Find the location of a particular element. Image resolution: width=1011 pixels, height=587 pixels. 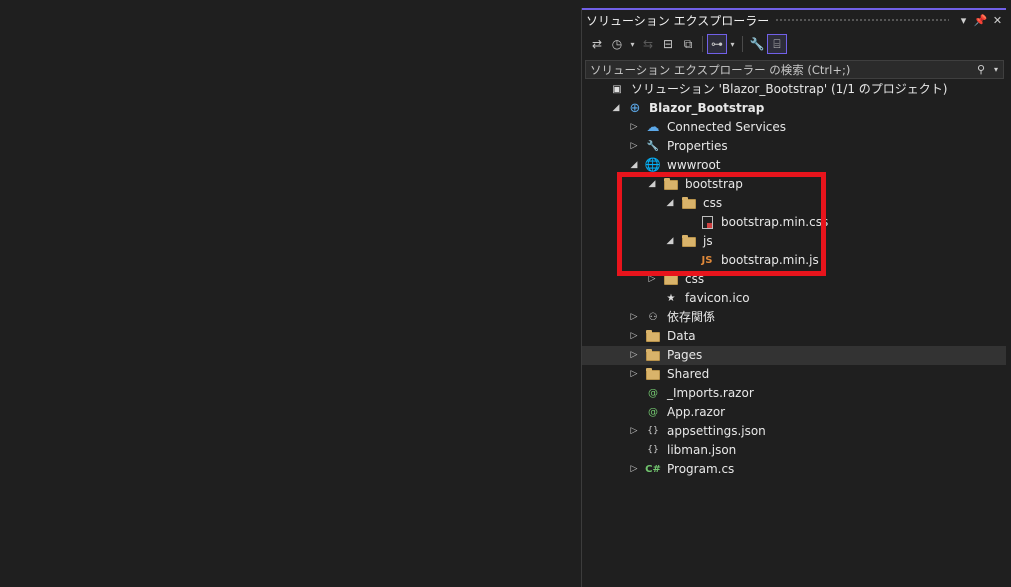

tree-item-label: Data is located at coordinates (681, 336).